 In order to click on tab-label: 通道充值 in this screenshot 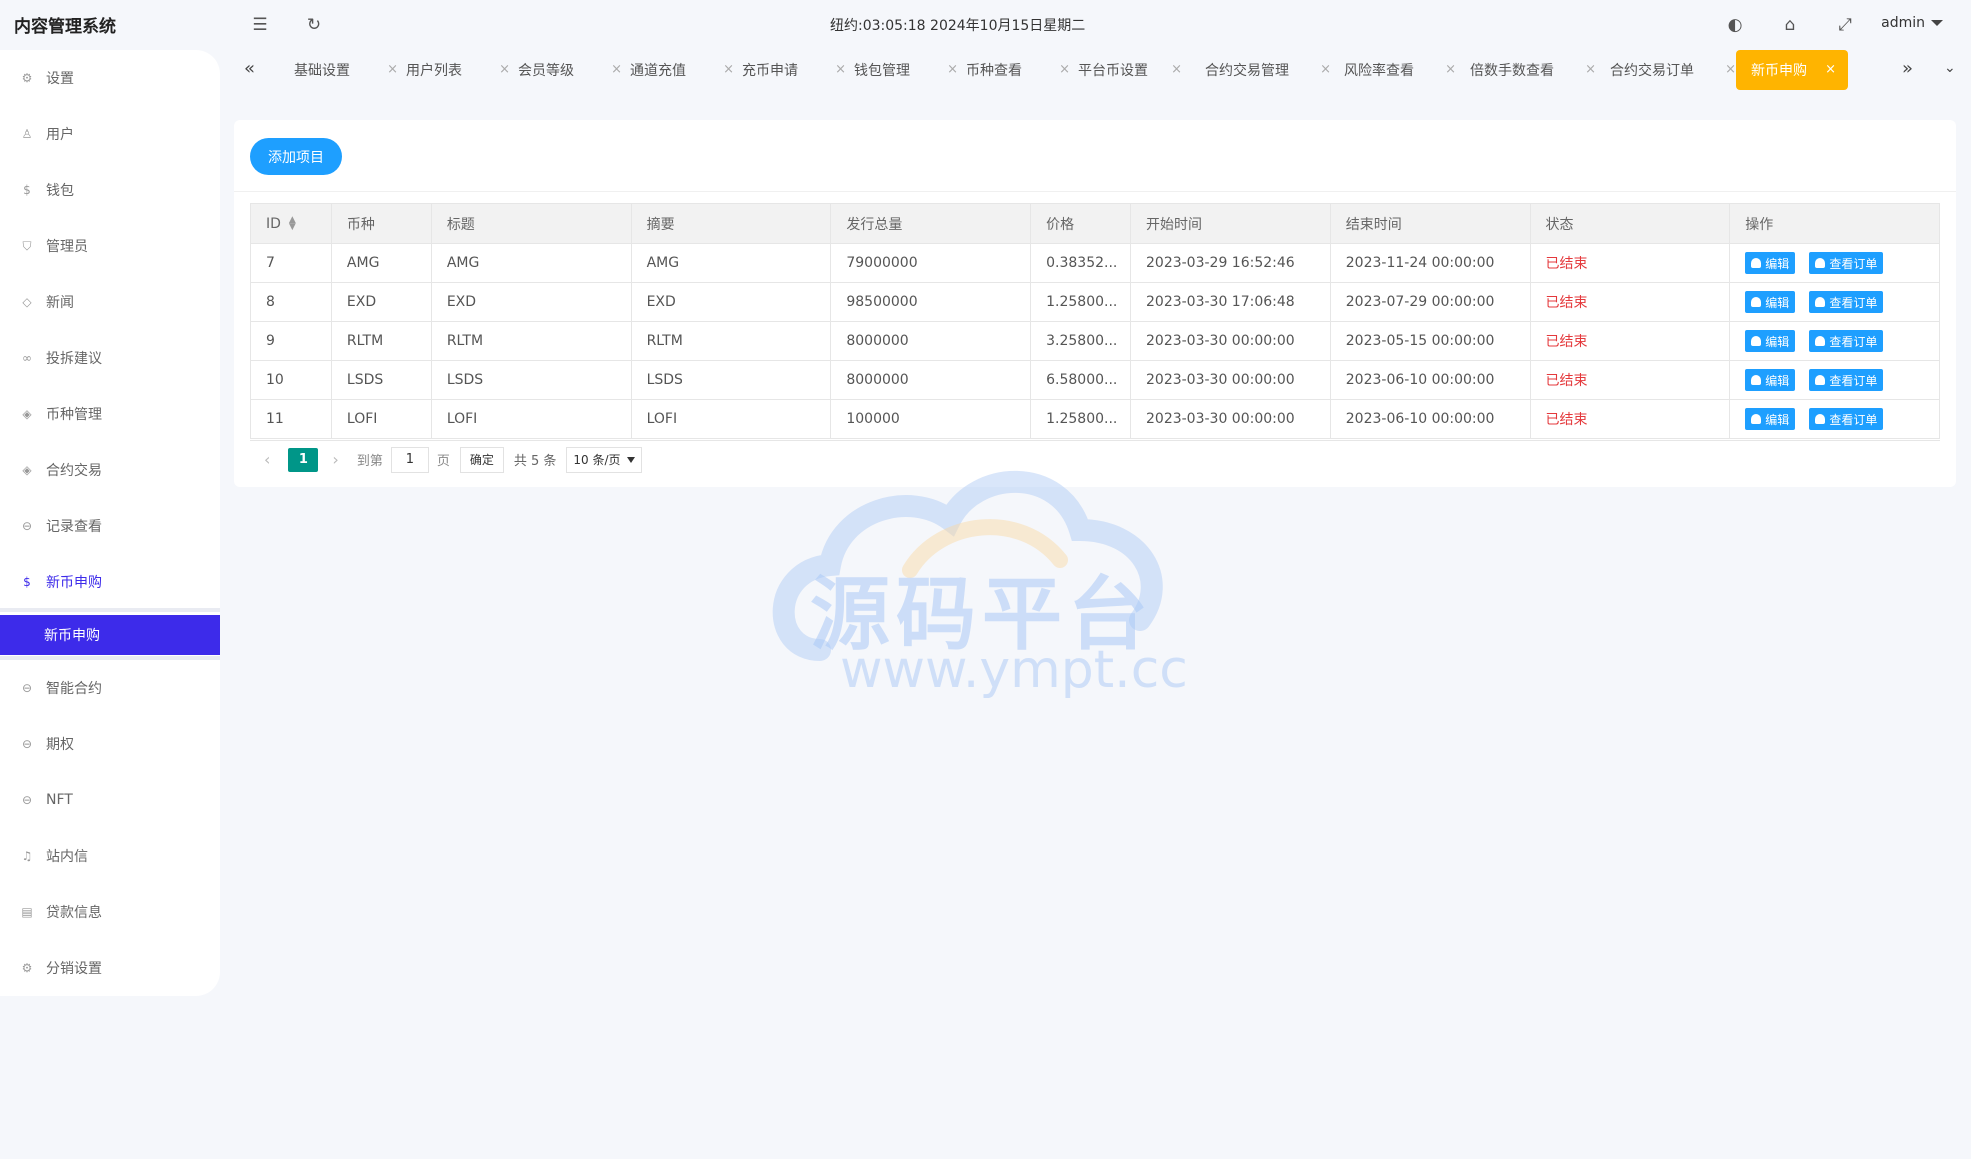, I will do `click(658, 71)`.